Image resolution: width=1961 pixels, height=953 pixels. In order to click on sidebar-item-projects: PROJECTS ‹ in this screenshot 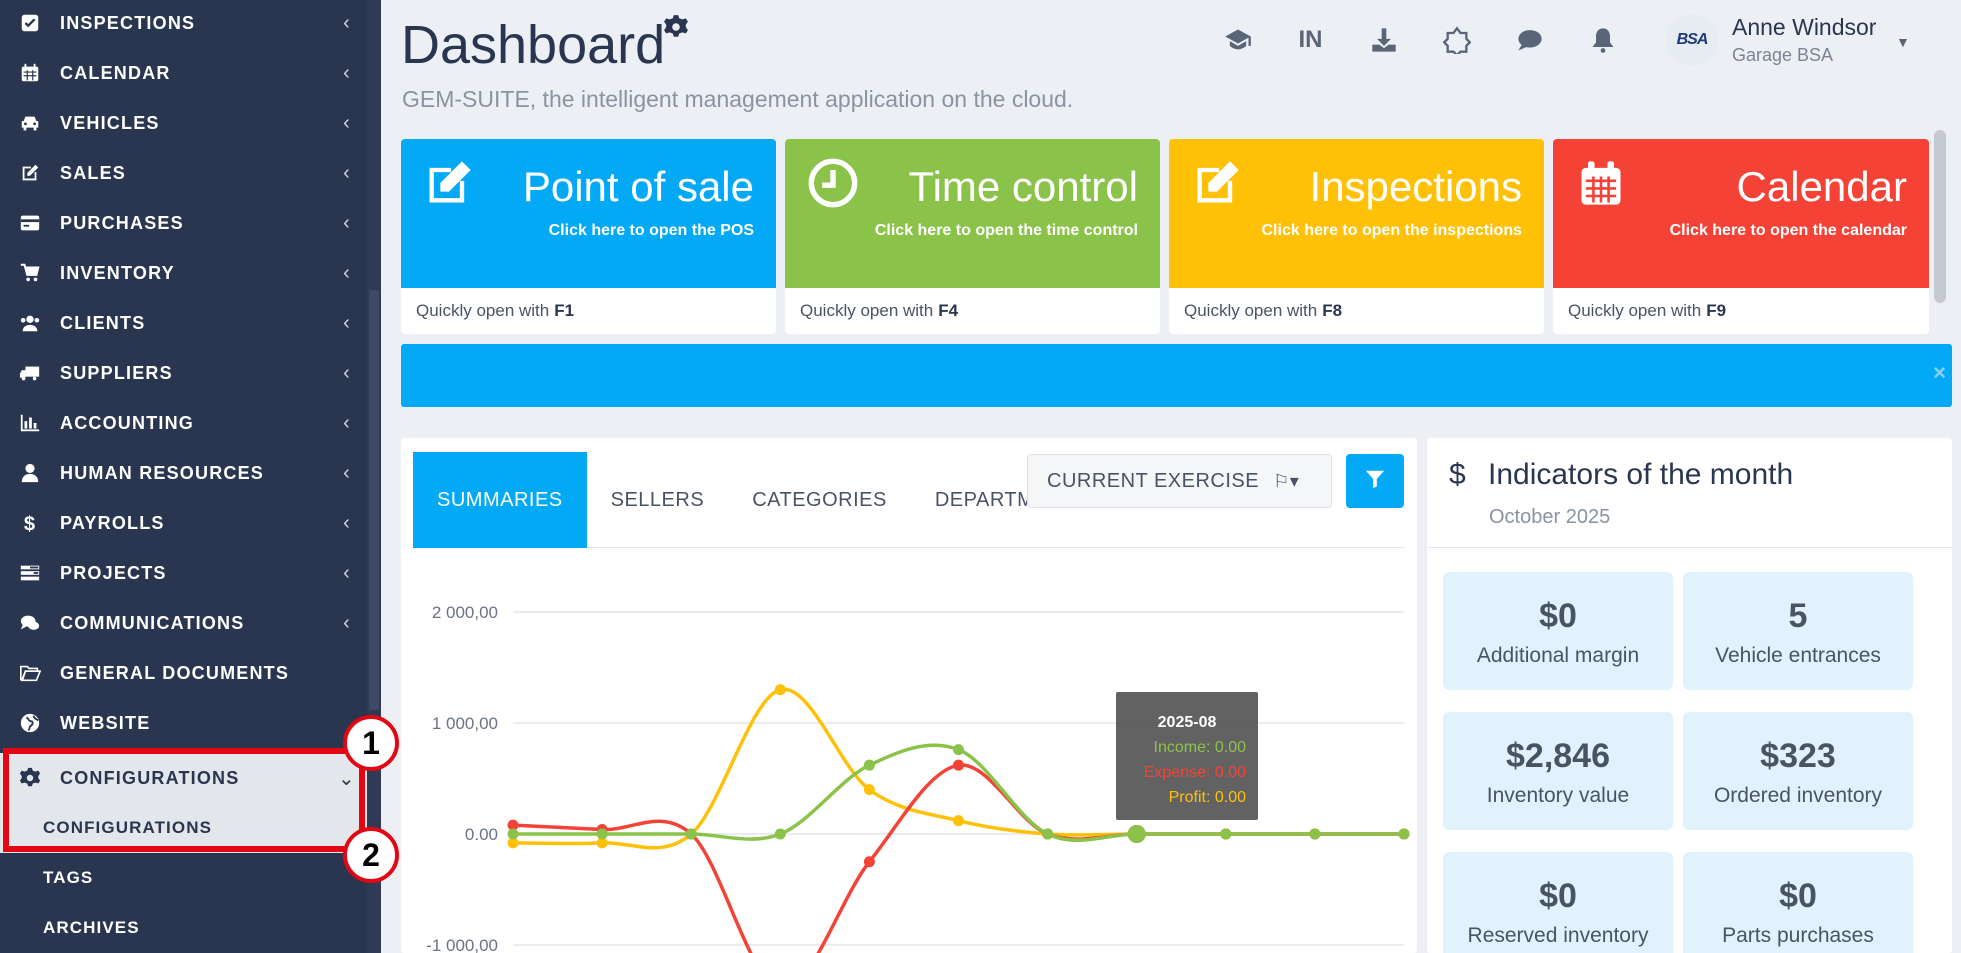, I will do `click(183, 573)`.